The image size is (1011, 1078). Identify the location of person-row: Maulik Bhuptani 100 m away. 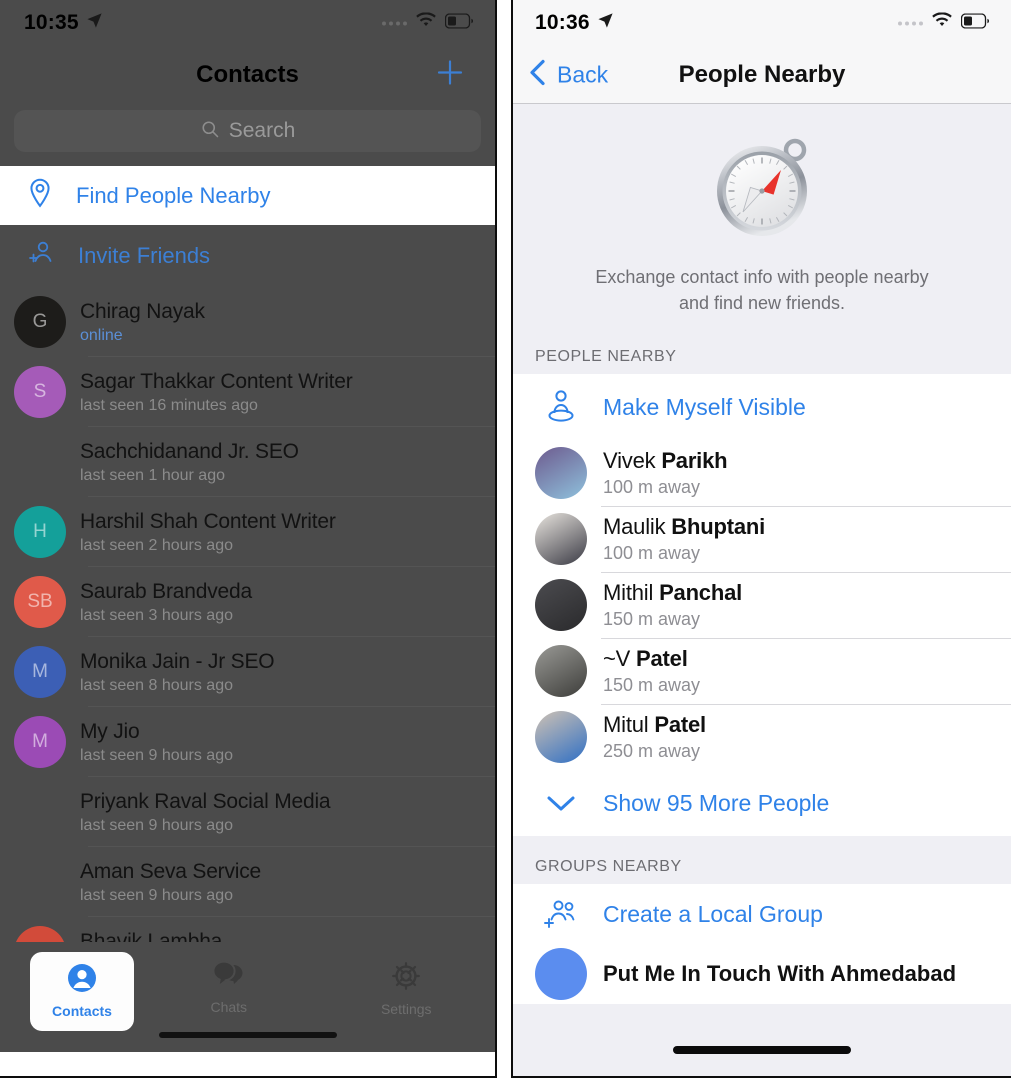
(762, 539).